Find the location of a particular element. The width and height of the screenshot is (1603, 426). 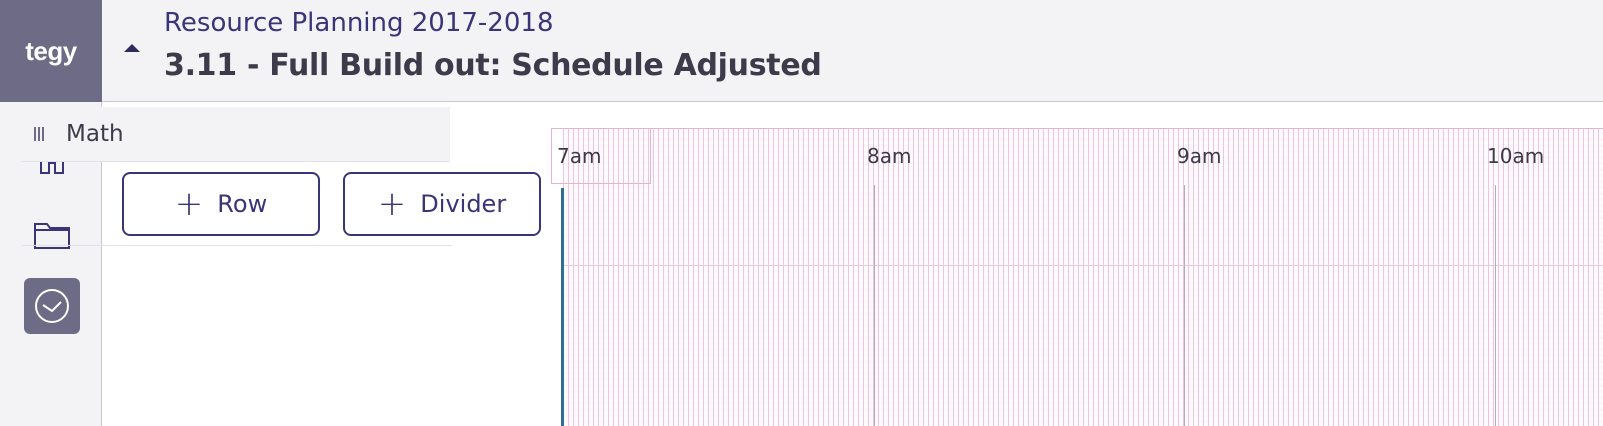

app-logo: tegy is located at coordinates (51, 51).